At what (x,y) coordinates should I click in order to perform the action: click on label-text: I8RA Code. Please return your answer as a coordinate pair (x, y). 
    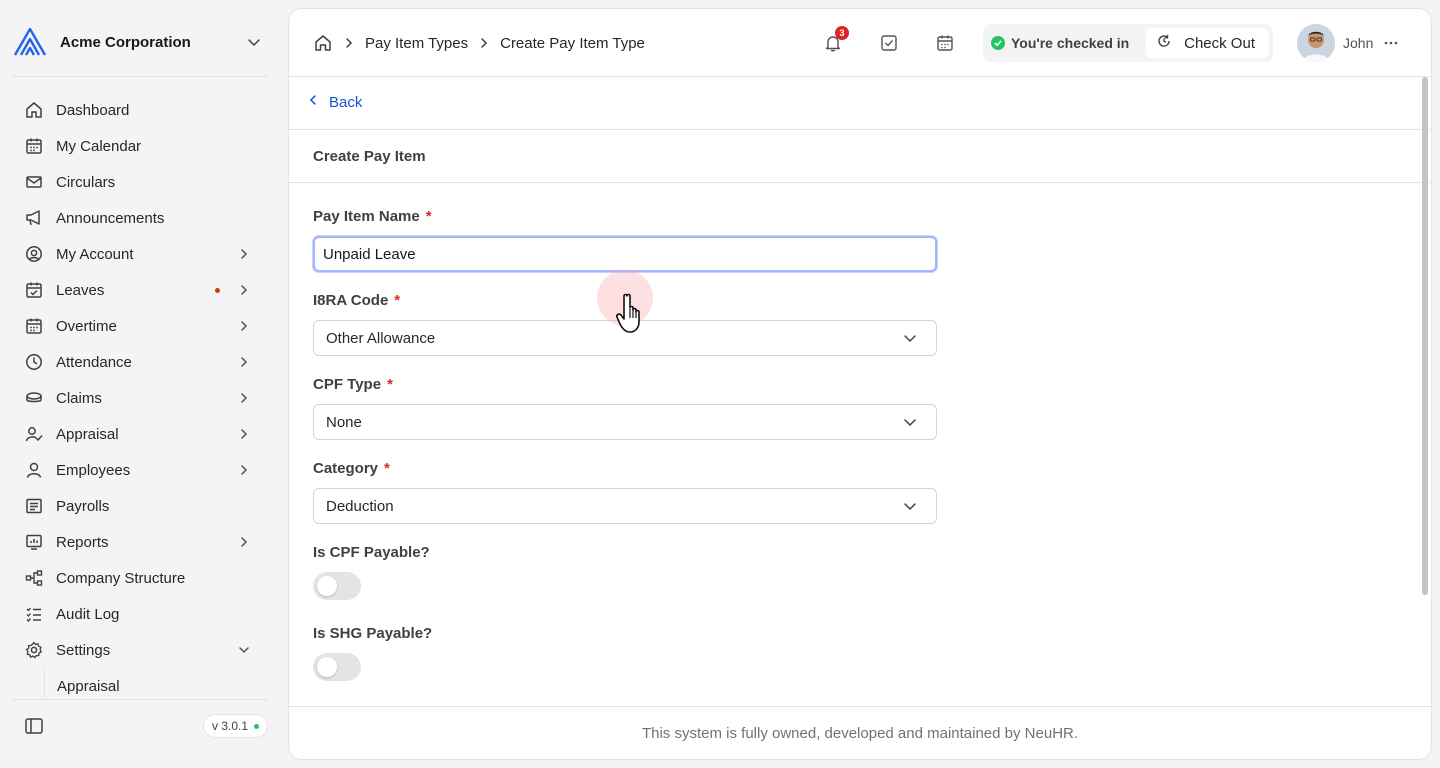
    Looking at the image, I should click on (351, 300).